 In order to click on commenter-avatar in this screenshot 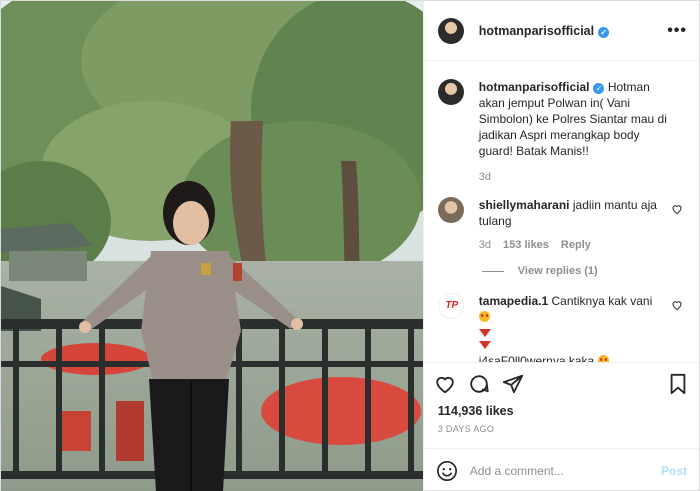, I will do `click(450, 210)`.